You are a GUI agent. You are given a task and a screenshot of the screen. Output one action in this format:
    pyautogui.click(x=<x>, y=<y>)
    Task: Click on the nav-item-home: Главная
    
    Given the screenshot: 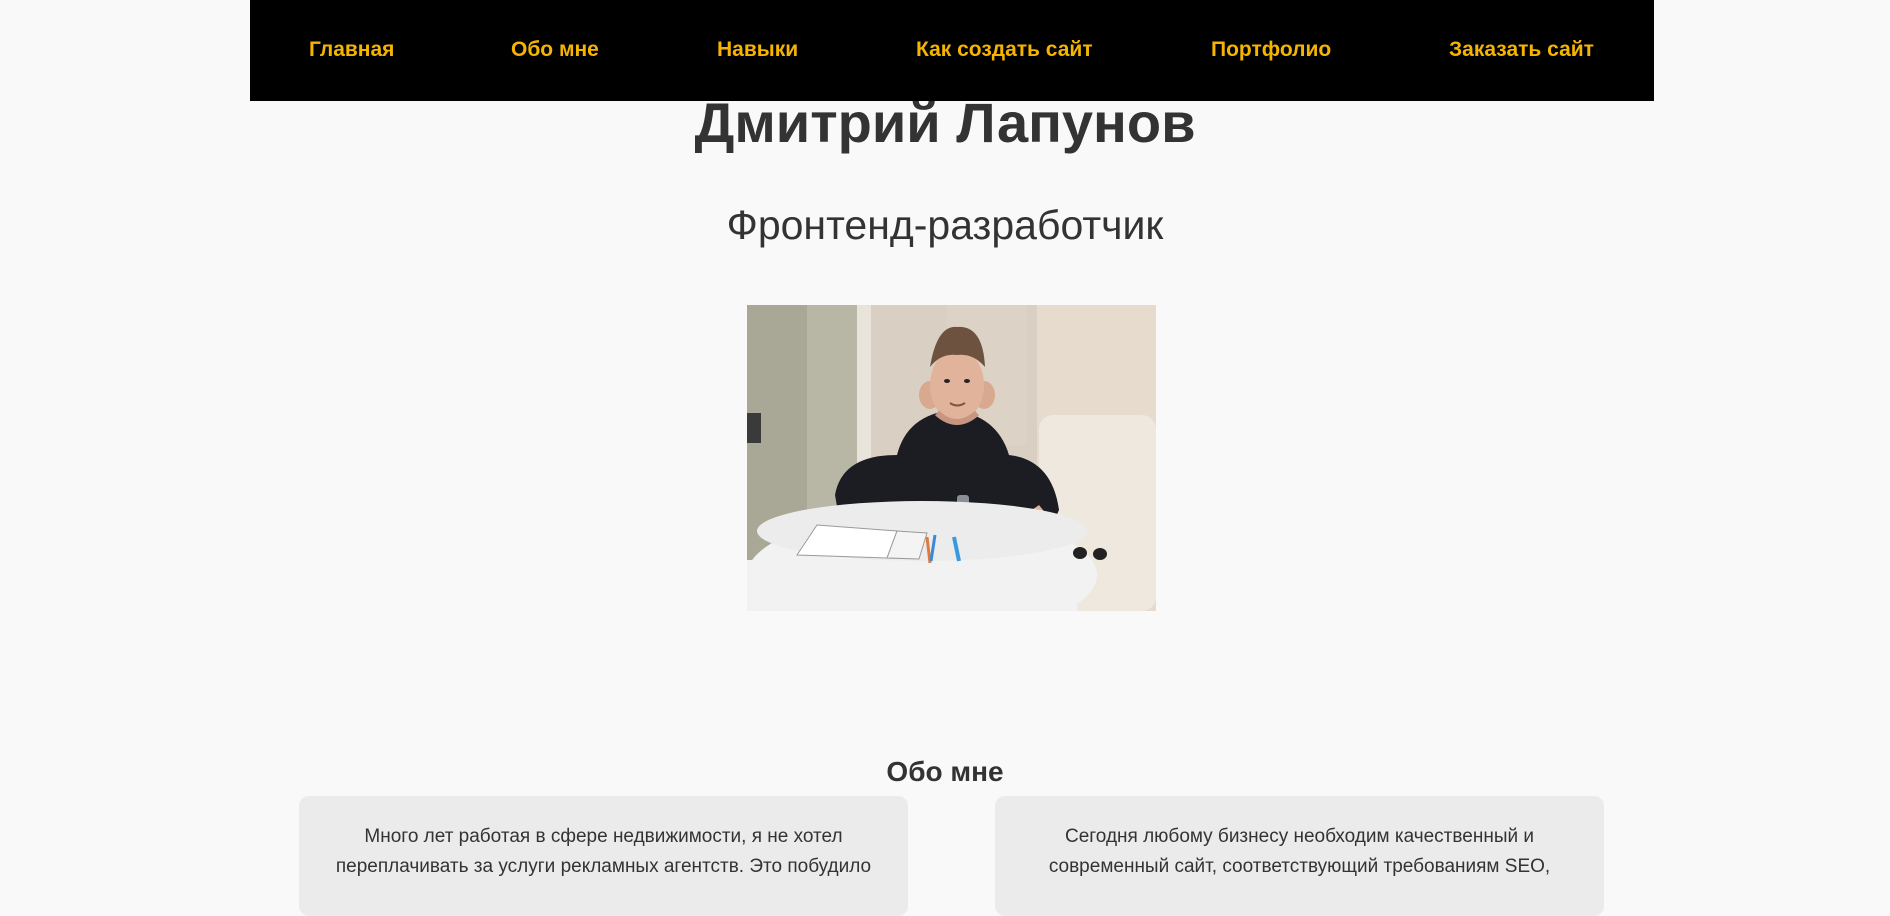 What is the action you would take?
    pyautogui.click(x=351, y=50)
    